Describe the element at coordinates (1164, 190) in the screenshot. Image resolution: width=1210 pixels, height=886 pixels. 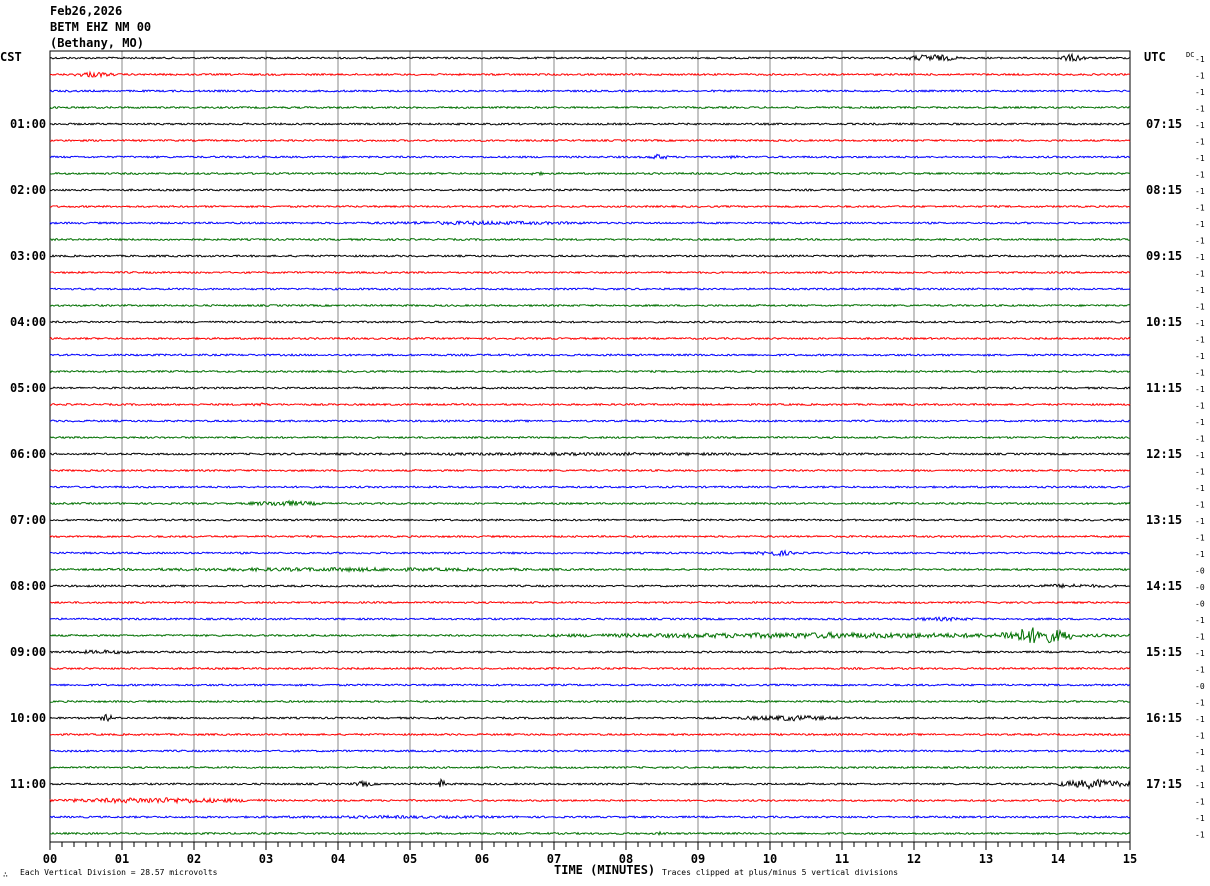
I see `utc-time-label: 08:15` at that location.